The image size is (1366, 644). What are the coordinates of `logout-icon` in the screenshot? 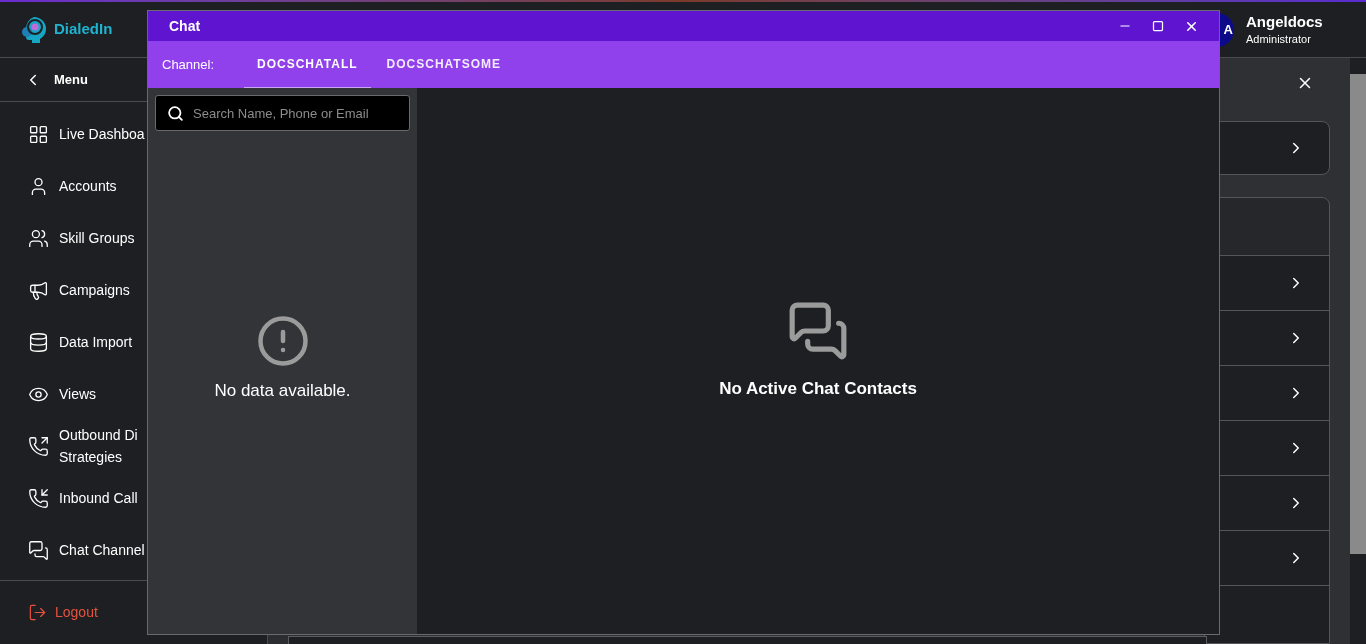 It's located at (37, 612).